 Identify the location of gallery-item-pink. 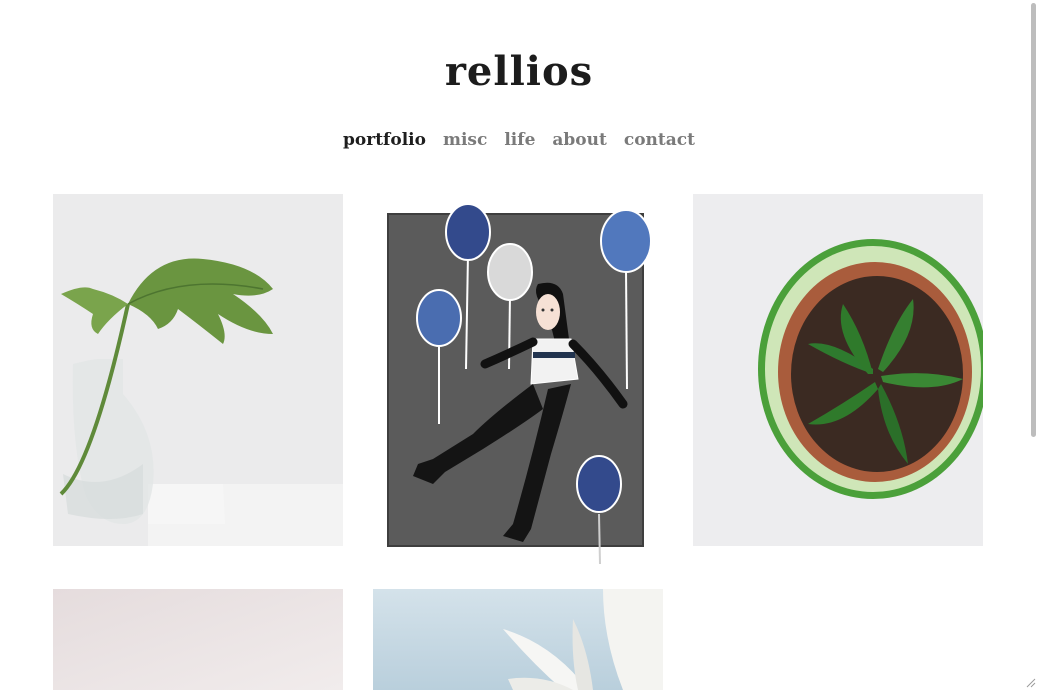
(198, 639).